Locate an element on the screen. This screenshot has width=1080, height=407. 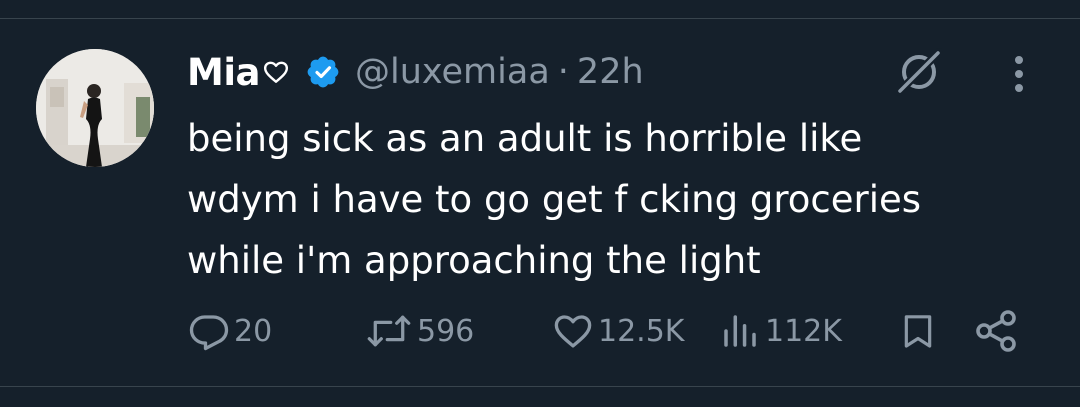
views-count: 112K is located at coordinates (803, 331).